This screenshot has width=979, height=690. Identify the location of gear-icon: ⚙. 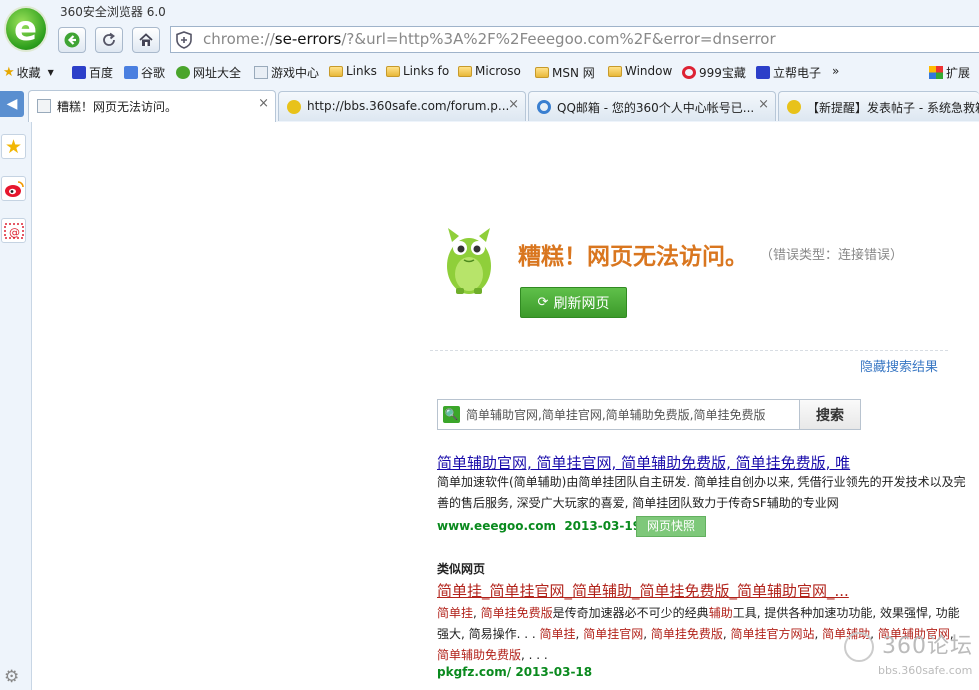
(11, 677).